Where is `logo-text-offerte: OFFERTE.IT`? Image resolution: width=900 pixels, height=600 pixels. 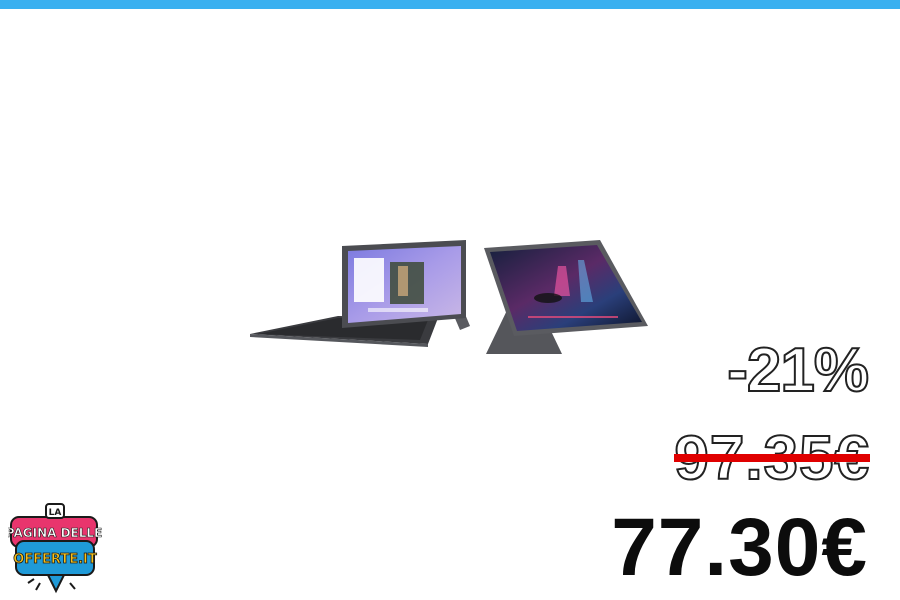
logo-text-offerte: OFFERTE.IT is located at coordinates (55, 559).